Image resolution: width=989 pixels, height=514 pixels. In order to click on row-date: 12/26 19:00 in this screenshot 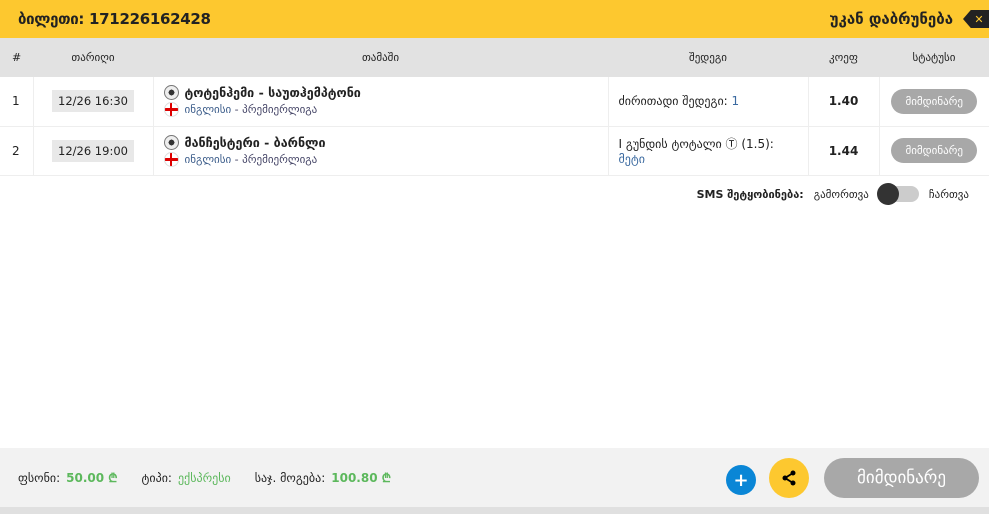, I will do `click(93, 150)`.